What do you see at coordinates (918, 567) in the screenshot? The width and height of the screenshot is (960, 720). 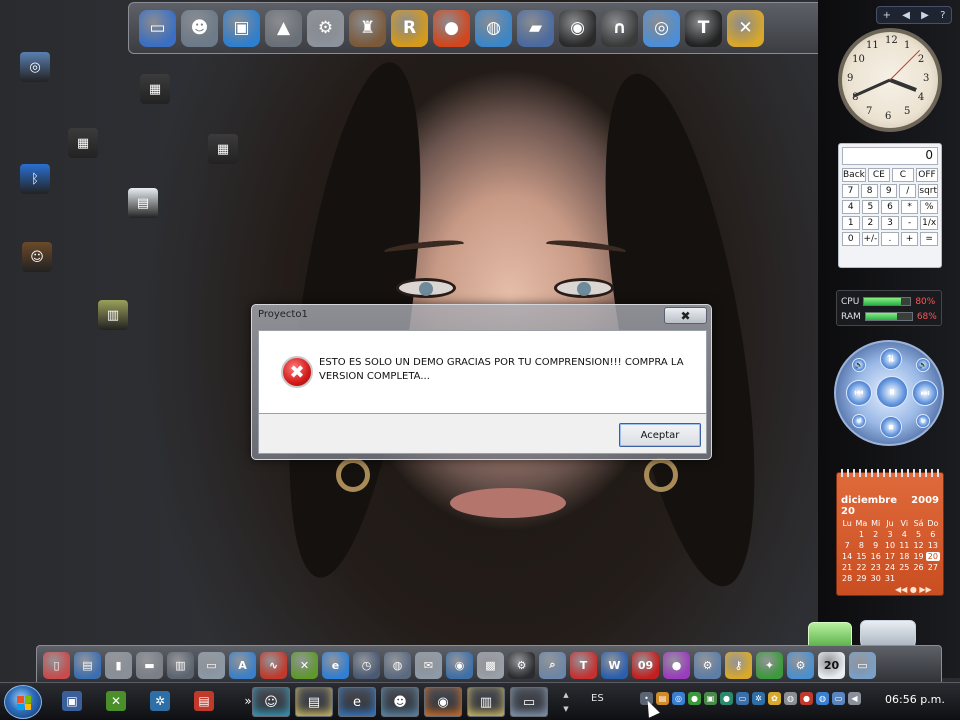 I see `calendar-day: 26` at bounding box center [918, 567].